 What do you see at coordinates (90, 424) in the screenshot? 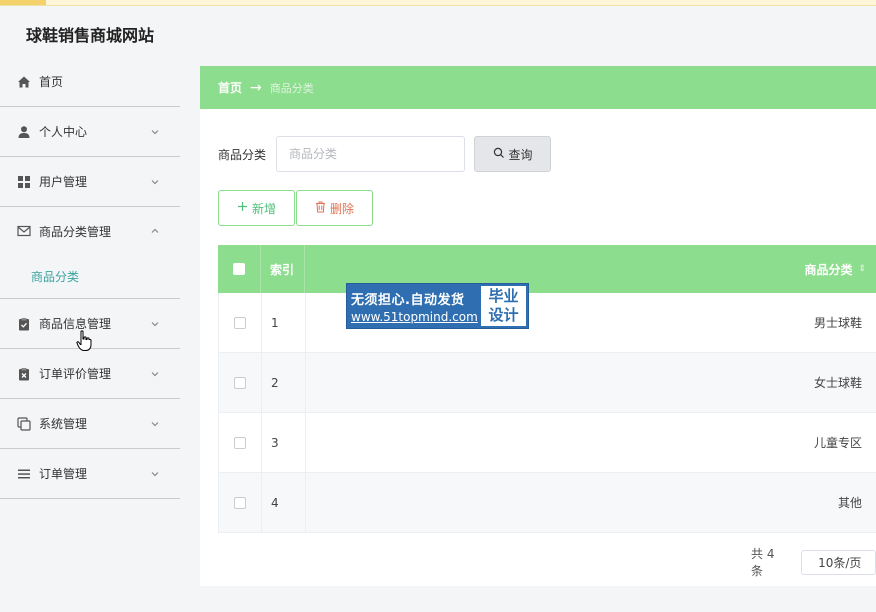
I see `sidebar-item-system: 系统管理` at bounding box center [90, 424].